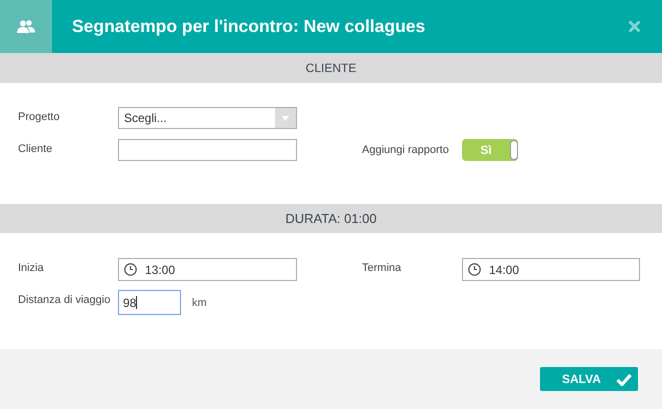 The height and width of the screenshot is (409, 662). Describe the element at coordinates (36, 149) in the screenshot. I see `field-label: Cliente` at that location.